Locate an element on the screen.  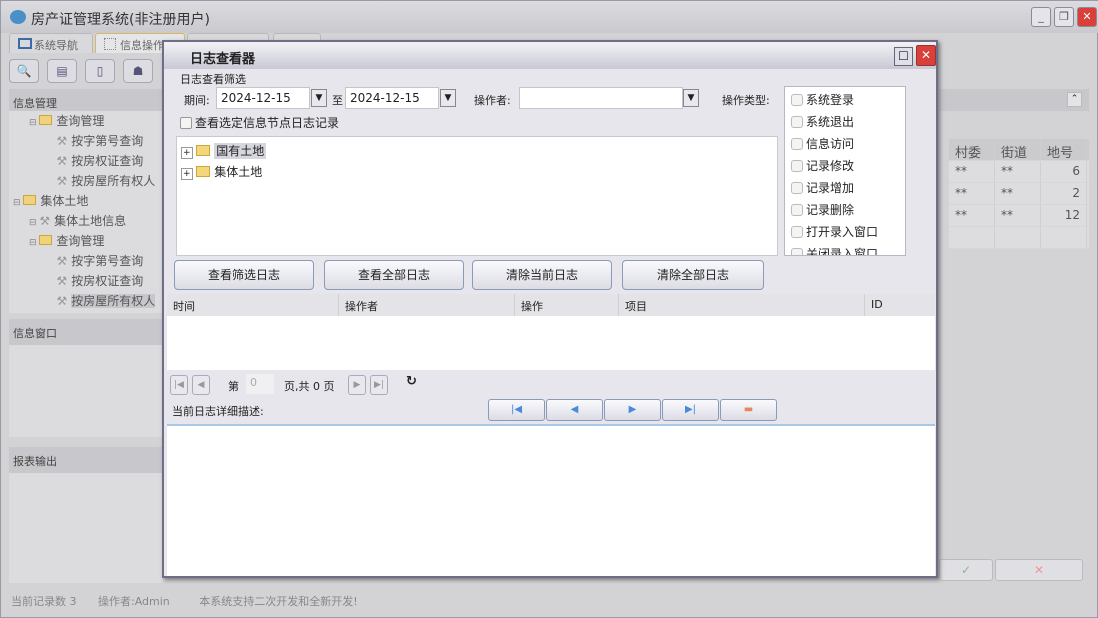
grid-row: ** ** 2 is located at coordinates (1019, 194).